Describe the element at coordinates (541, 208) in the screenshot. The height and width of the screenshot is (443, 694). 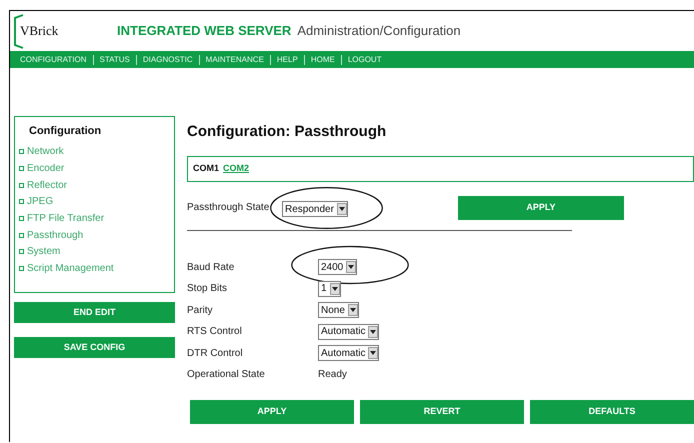
I see `apply-button: APPLY` at that location.